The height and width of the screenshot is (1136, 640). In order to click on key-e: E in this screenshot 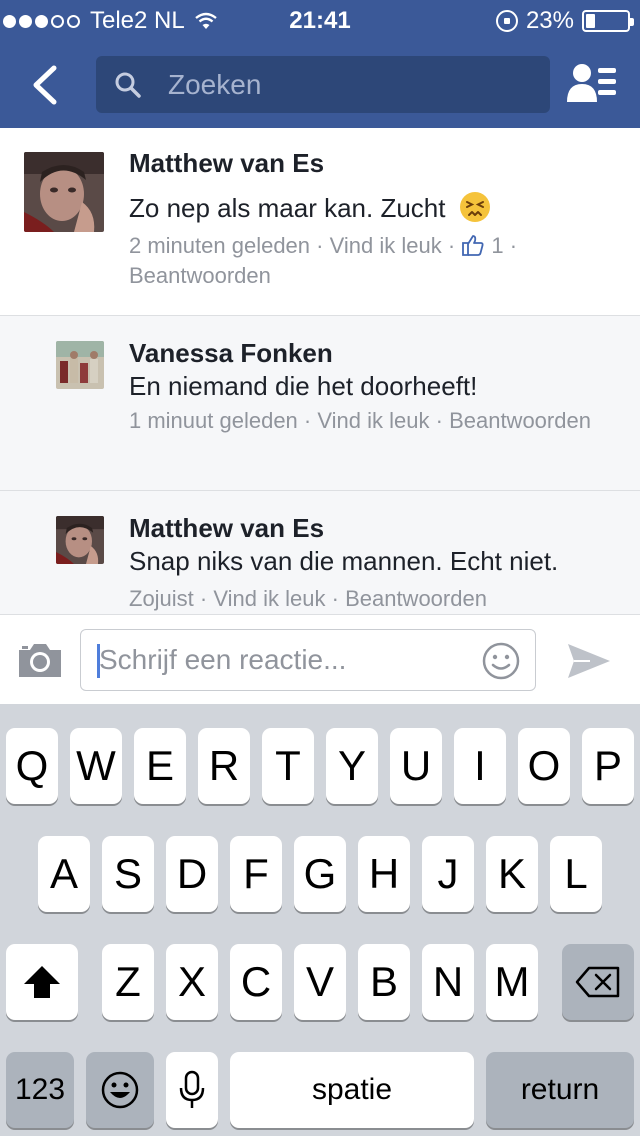, I will do `click(160, 766)`.